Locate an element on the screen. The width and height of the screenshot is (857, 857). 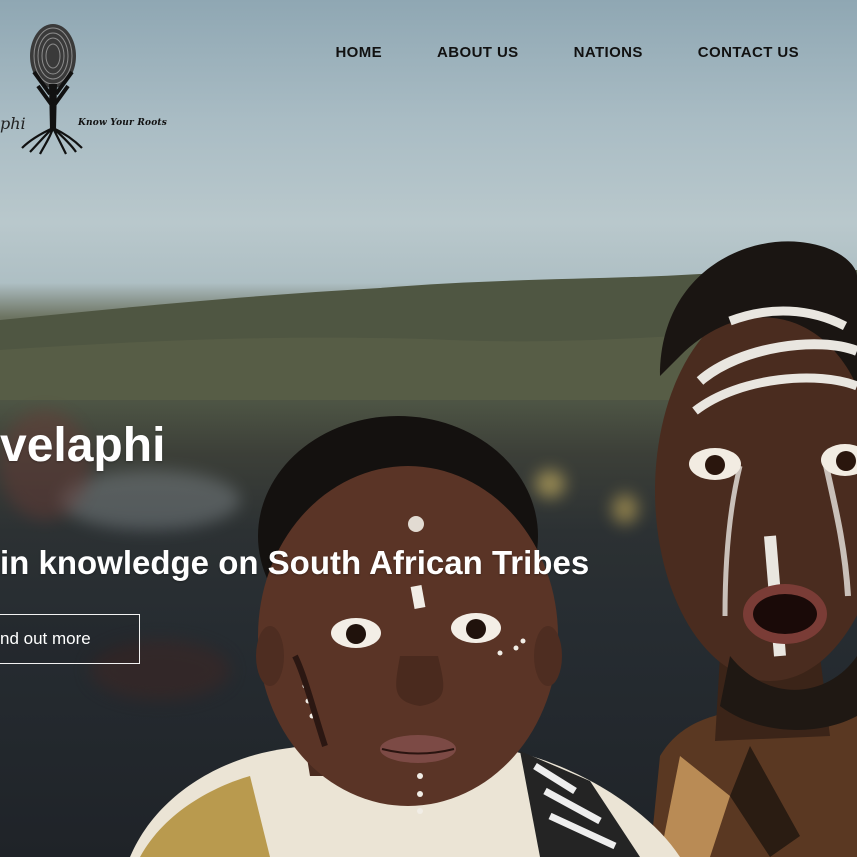
main-navigation: HOME ABOUT US NATIONS CONTACT US is located at coordinates (567, 52).